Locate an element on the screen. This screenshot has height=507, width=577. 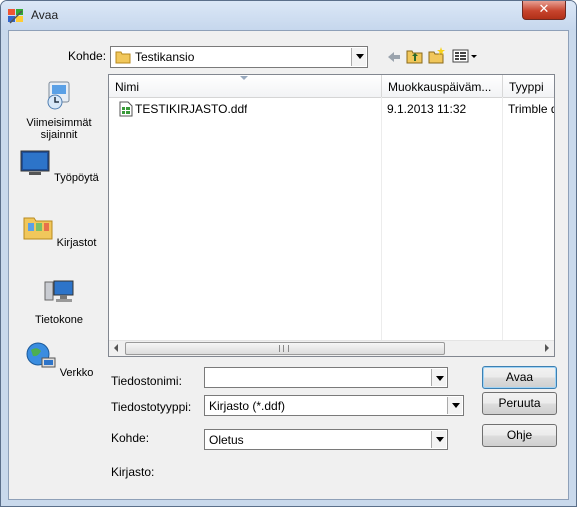
back-arrow-icon is located at coordinates (394, 57).